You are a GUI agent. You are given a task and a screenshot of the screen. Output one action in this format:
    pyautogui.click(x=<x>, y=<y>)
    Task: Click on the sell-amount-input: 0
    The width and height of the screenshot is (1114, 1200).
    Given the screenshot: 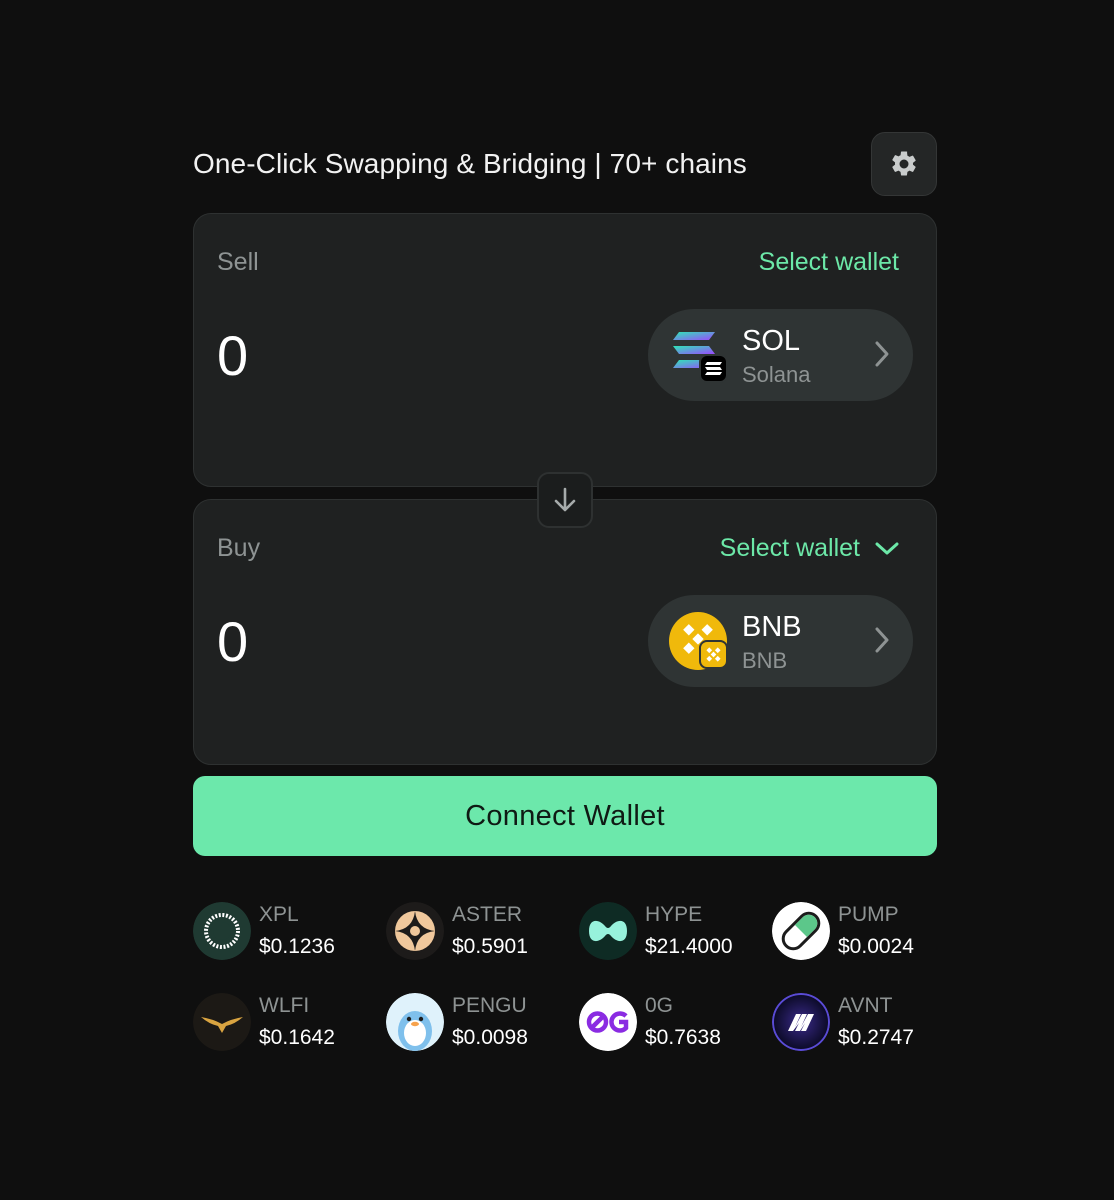 What is the action you would take?
    pyautogui.click(x=232, y=356)
    